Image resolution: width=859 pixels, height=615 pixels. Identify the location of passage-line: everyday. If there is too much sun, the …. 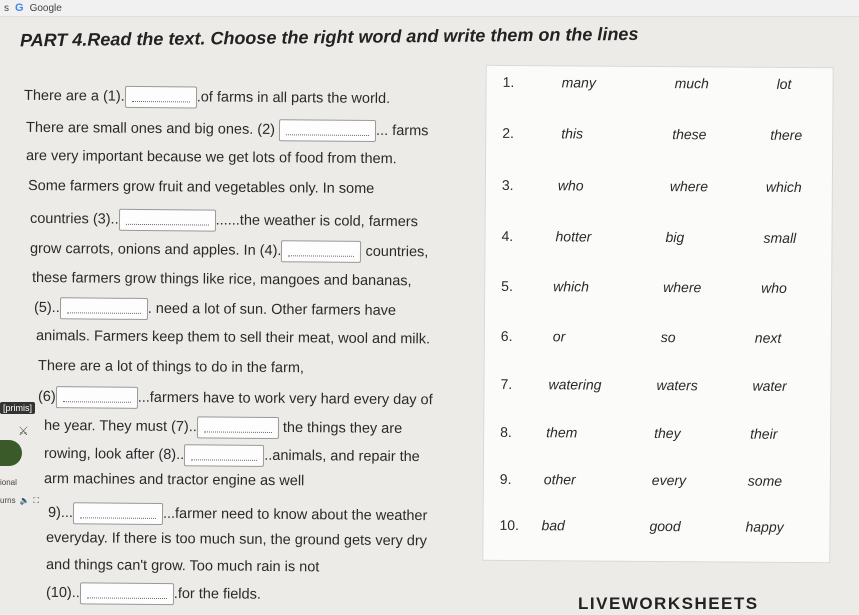
(236, 540).